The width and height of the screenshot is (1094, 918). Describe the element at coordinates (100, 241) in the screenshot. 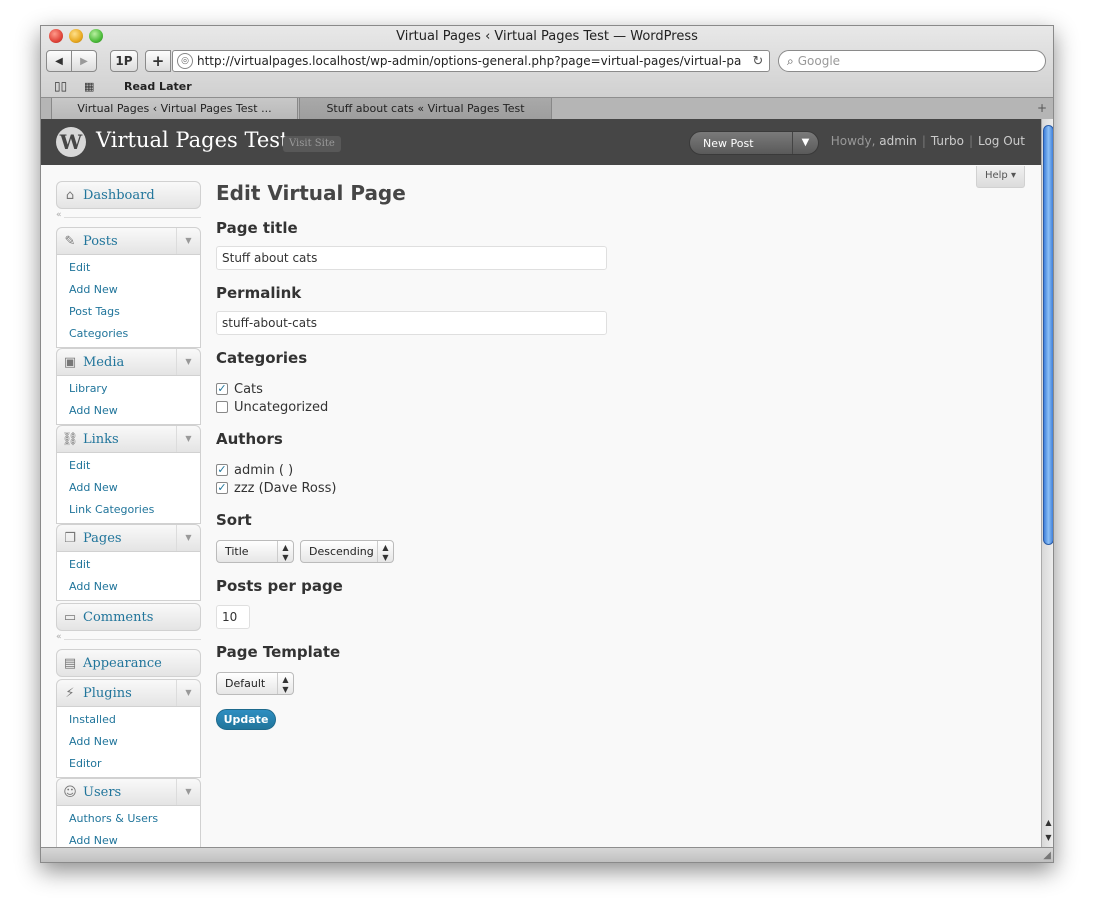

I see `sidebar-item-label: Posts` at that location.